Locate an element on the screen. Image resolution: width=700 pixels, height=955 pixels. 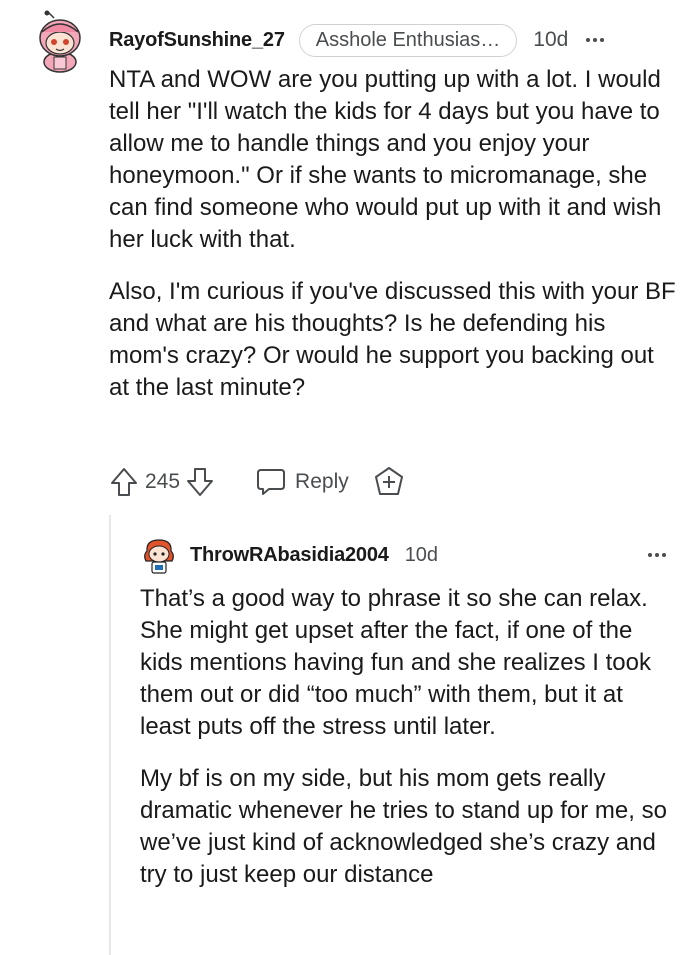
comment-actions: 245 Reply is located at coordinates (257, 482).